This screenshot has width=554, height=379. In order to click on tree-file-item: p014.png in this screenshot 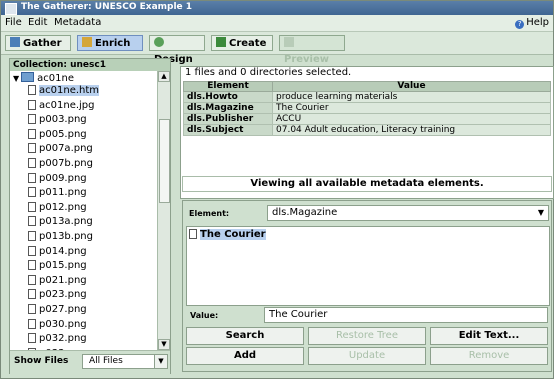, I will do `click(57, 251)`.